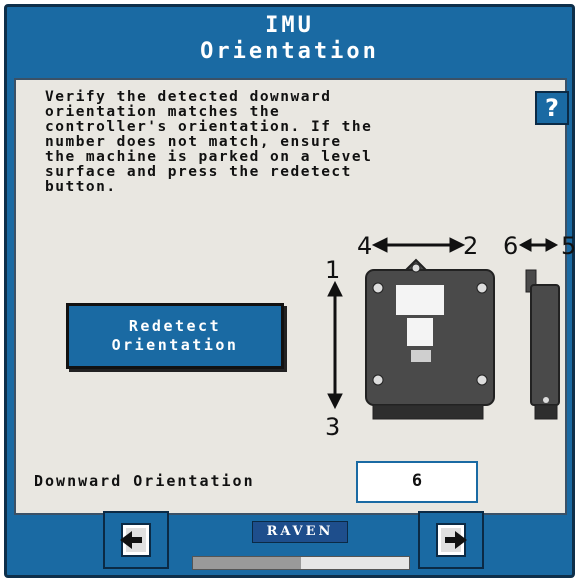 The height and width of the screenshot is (582, 579). Describe the element at coordinates (335, 345) in the screenshot. I see `vertical-arrow-icon` at that location.